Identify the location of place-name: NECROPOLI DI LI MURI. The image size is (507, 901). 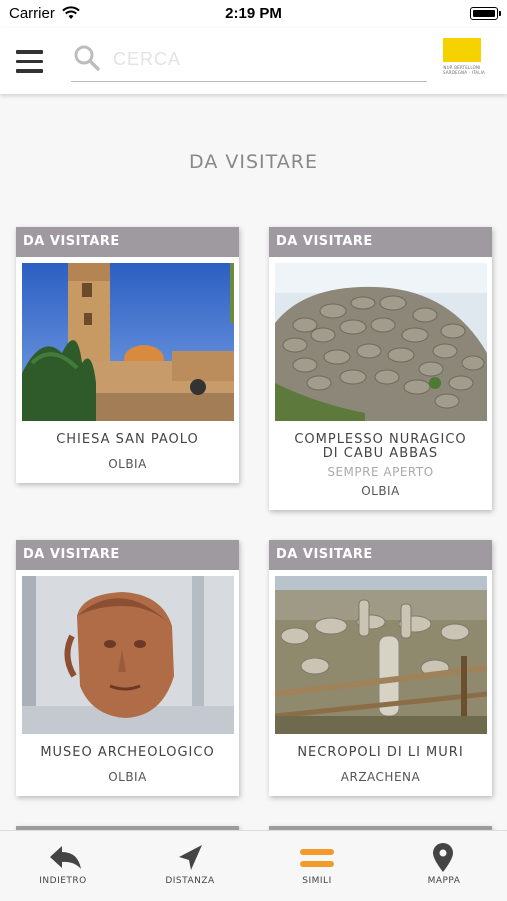
(380, 752).